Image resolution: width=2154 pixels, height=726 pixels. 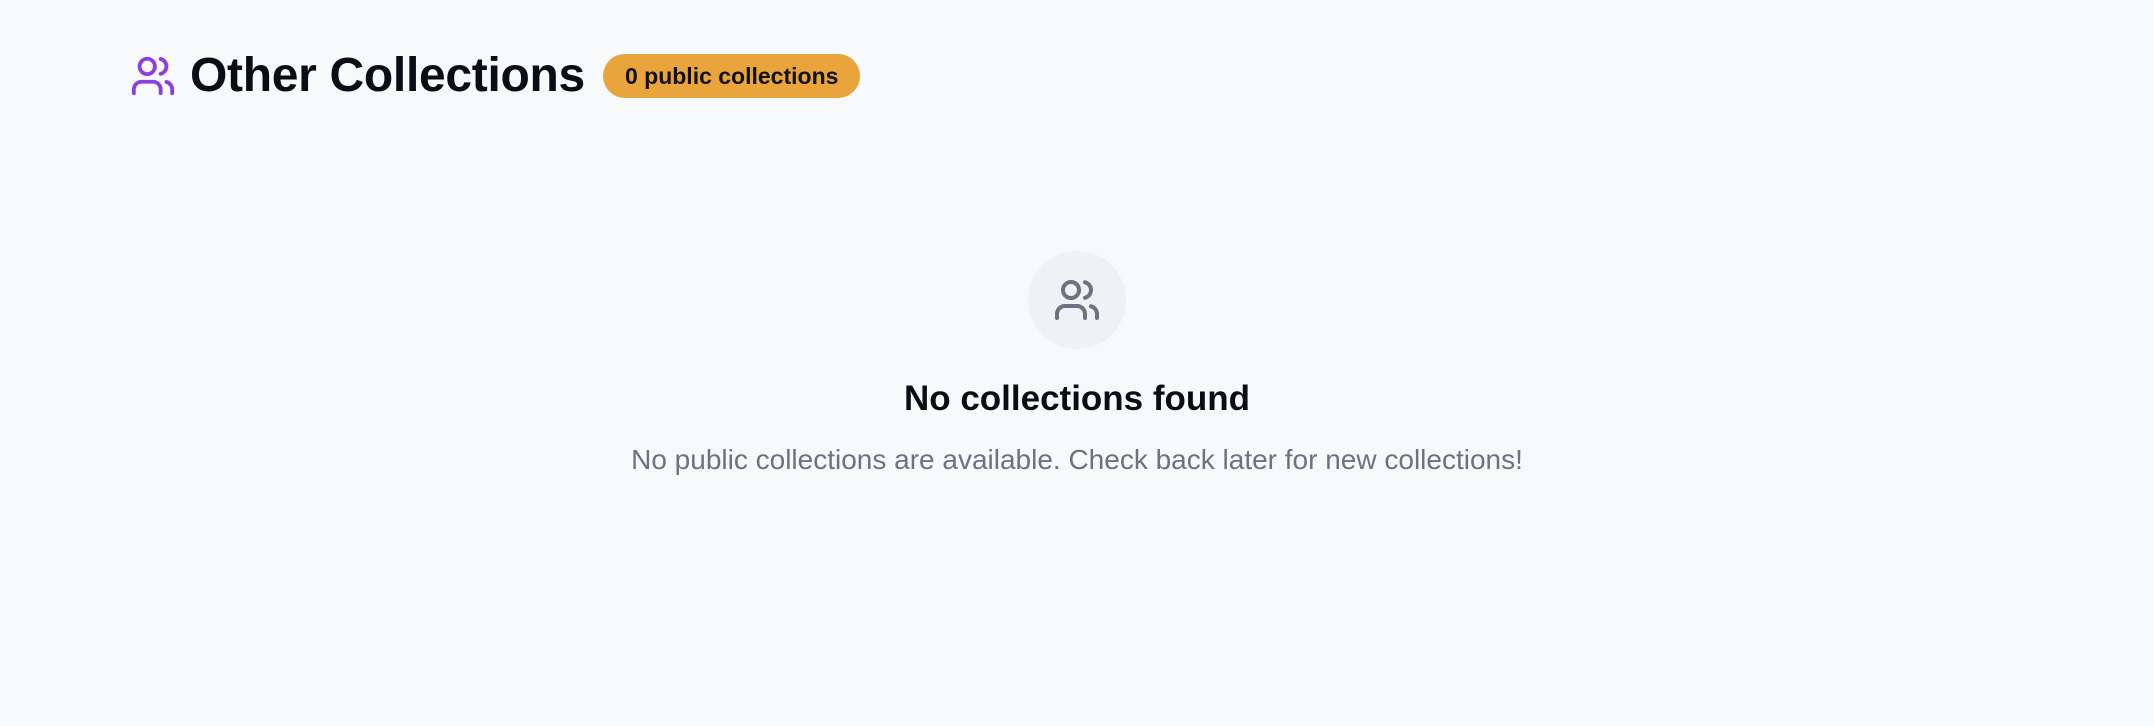 I want to click on collection-count-badge: 0 public collections, so click(x=731, y=76).